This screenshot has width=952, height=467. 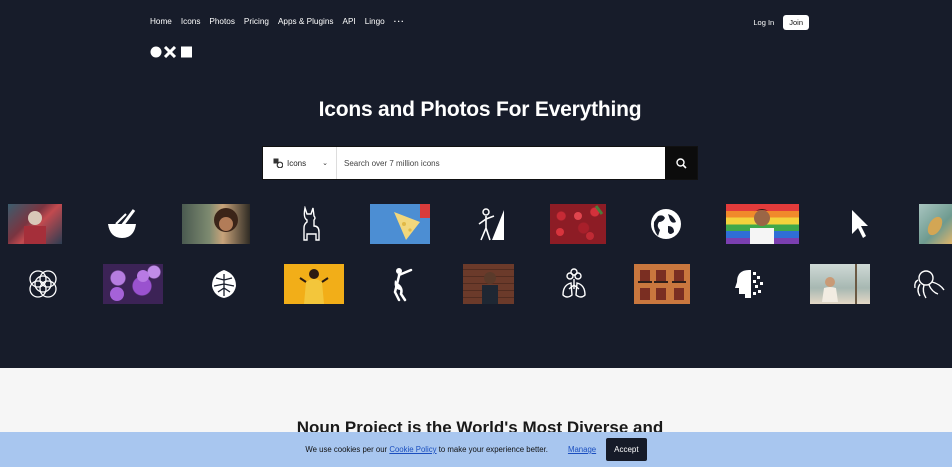 I want to click on mortar-pestle-icon, so click(x=122, y=224).